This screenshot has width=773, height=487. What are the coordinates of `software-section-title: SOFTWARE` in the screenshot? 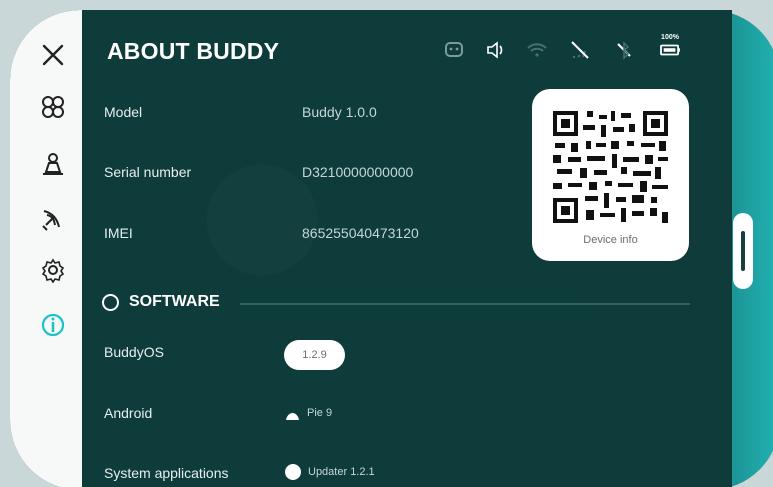 It's located at (174, 301).